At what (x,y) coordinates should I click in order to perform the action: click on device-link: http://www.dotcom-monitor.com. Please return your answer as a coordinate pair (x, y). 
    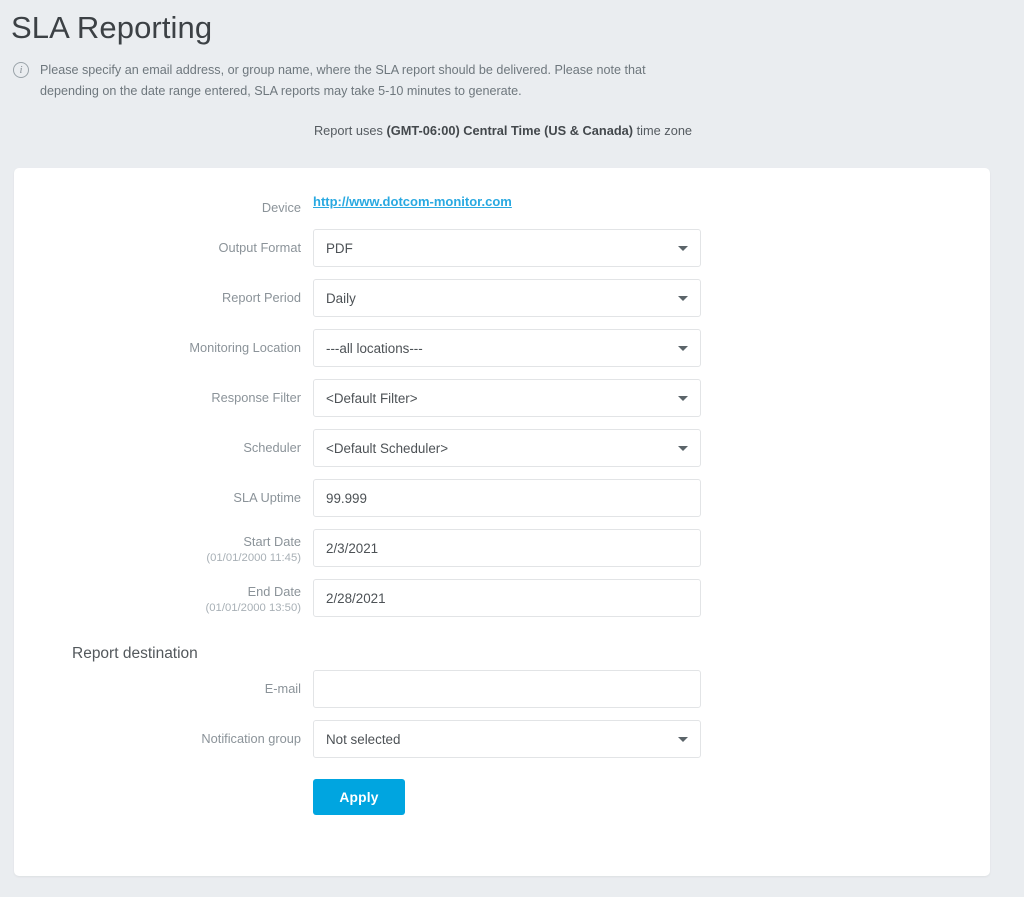
    Looking at the image, I should click on (412, 199).